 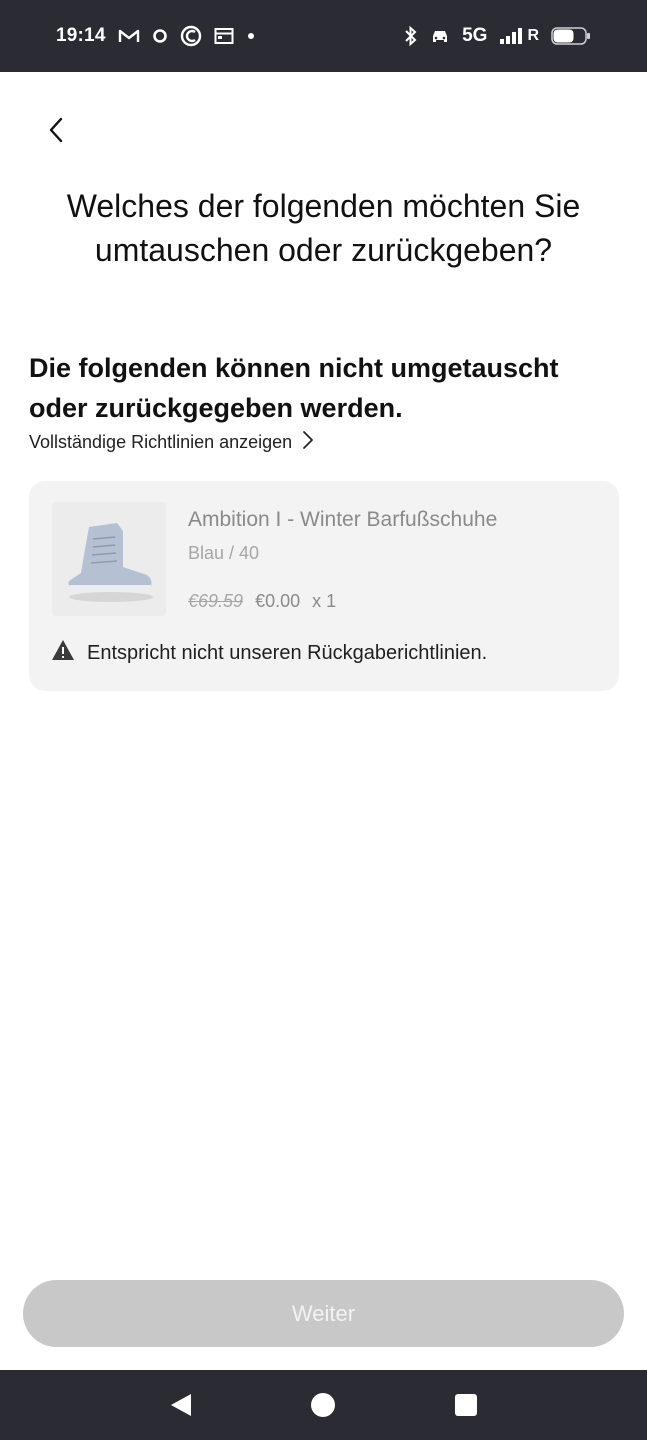 What do you see at coordinates (512, 36) in the screenshot?
I see `signal-icon` at bounding box center [512, 36].